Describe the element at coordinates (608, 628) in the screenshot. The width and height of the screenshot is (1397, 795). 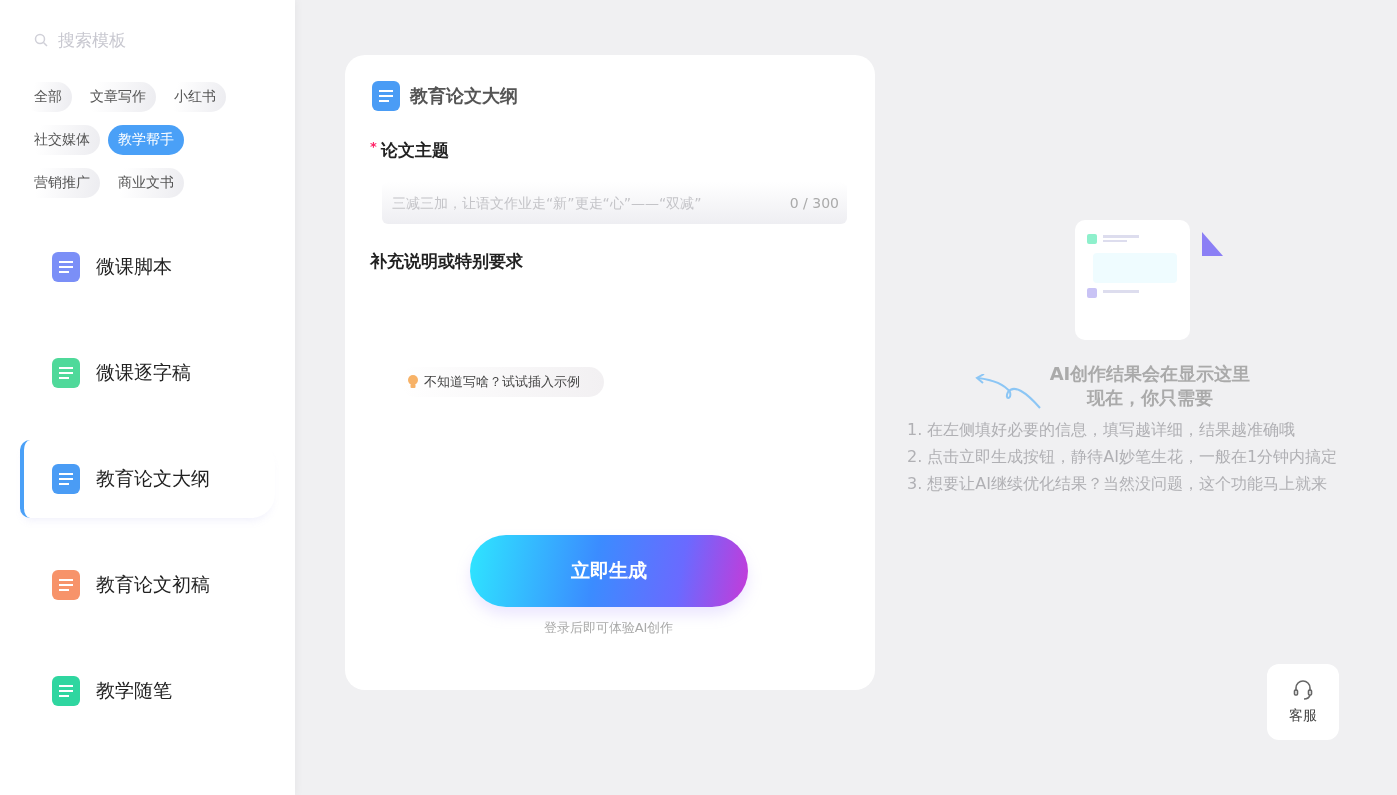
I see `login-hint: 登录后即可体验AI创作` at that location.